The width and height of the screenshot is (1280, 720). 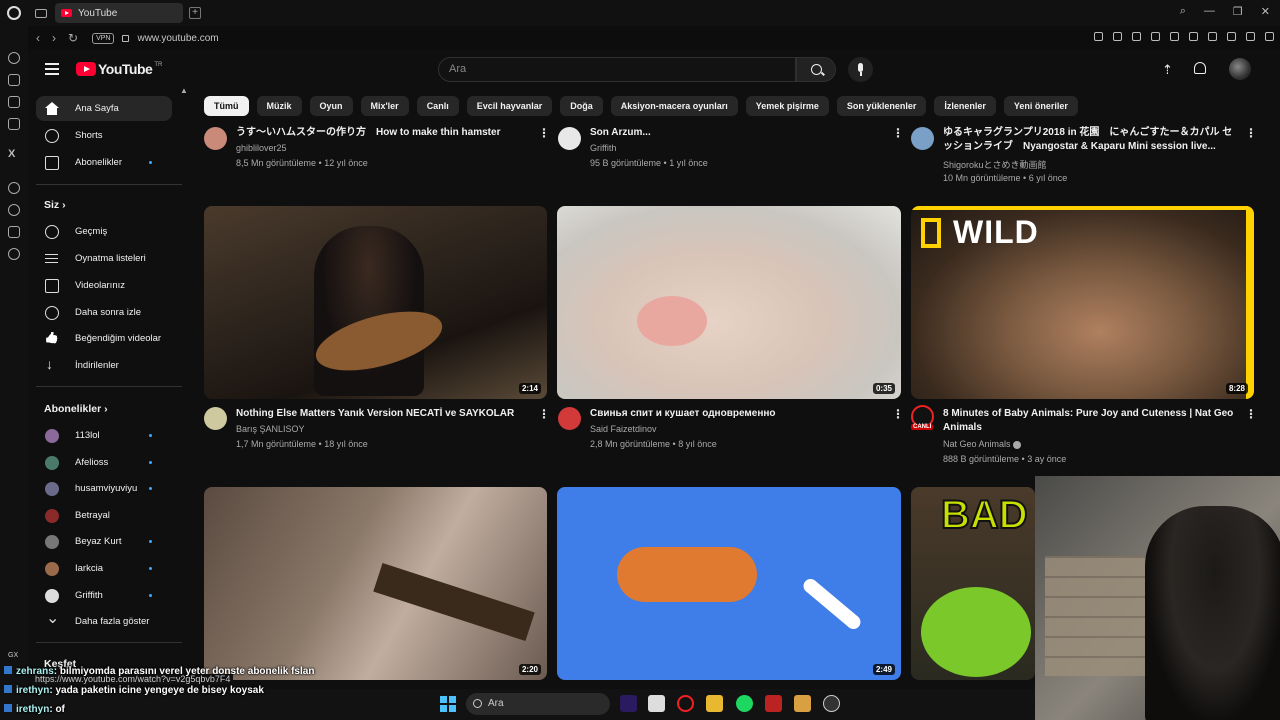 I want to click on video-thumbnail: 2:14, so click(x=375, y=302).